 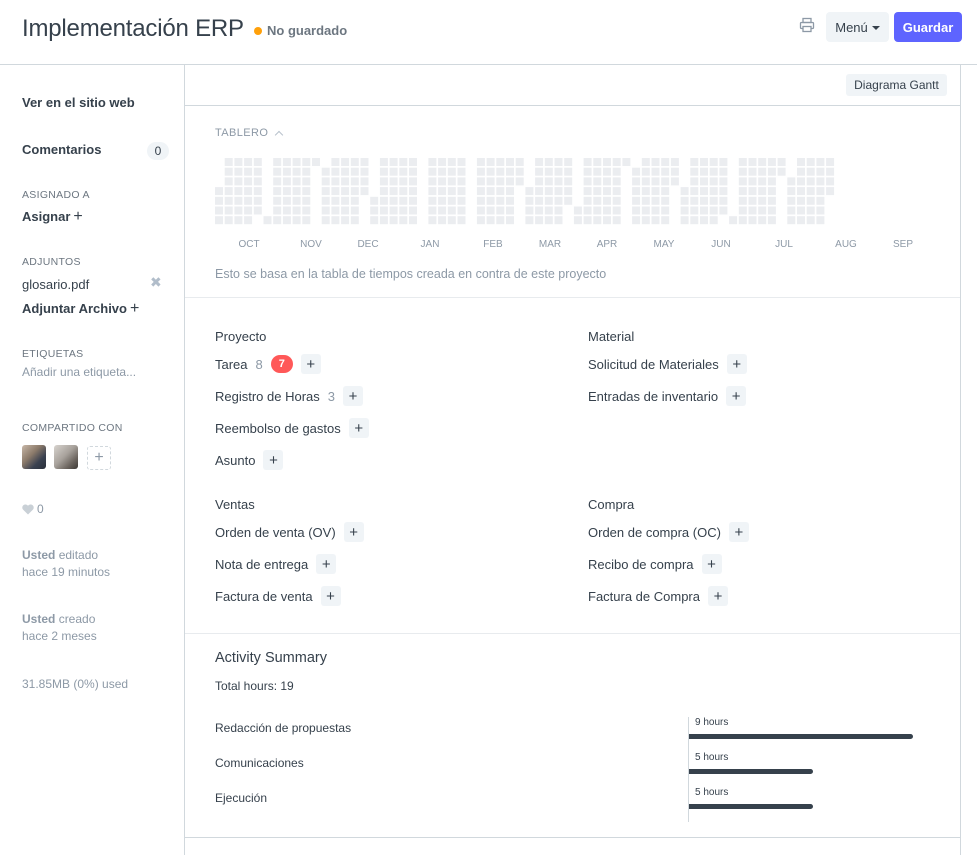 What do you see at coordinates (711, 564) in the screenshot?
I see `add-recibo-compra-button: +` at bounding box center [711, 564].